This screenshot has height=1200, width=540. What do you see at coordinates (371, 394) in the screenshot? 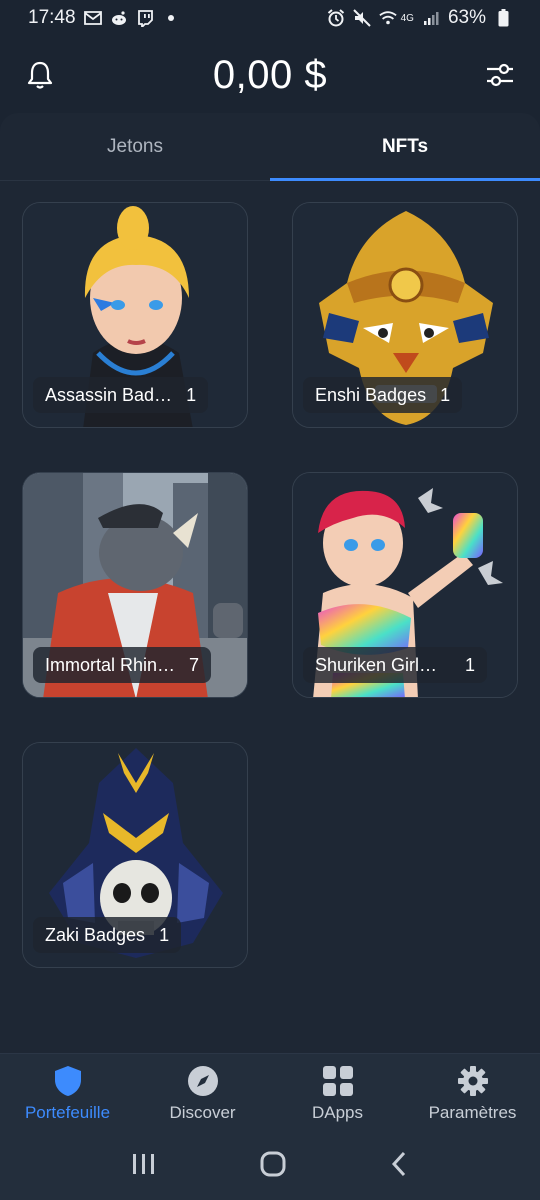
I see `nft-name: Enshi Badges` at bounding box center [371, 394].